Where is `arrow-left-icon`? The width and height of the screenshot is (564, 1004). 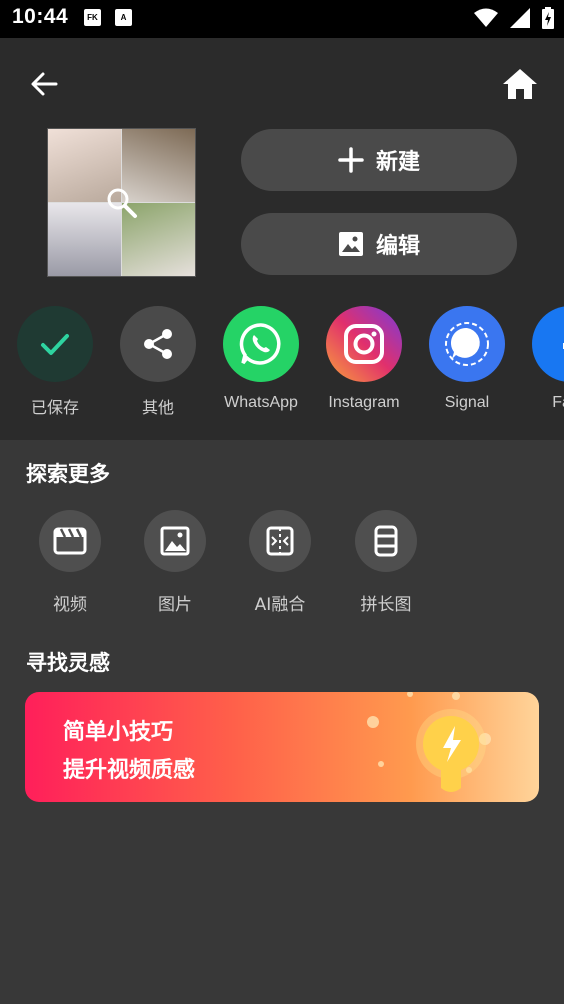
arrow-left-icon is located at coordinates (44, 84).